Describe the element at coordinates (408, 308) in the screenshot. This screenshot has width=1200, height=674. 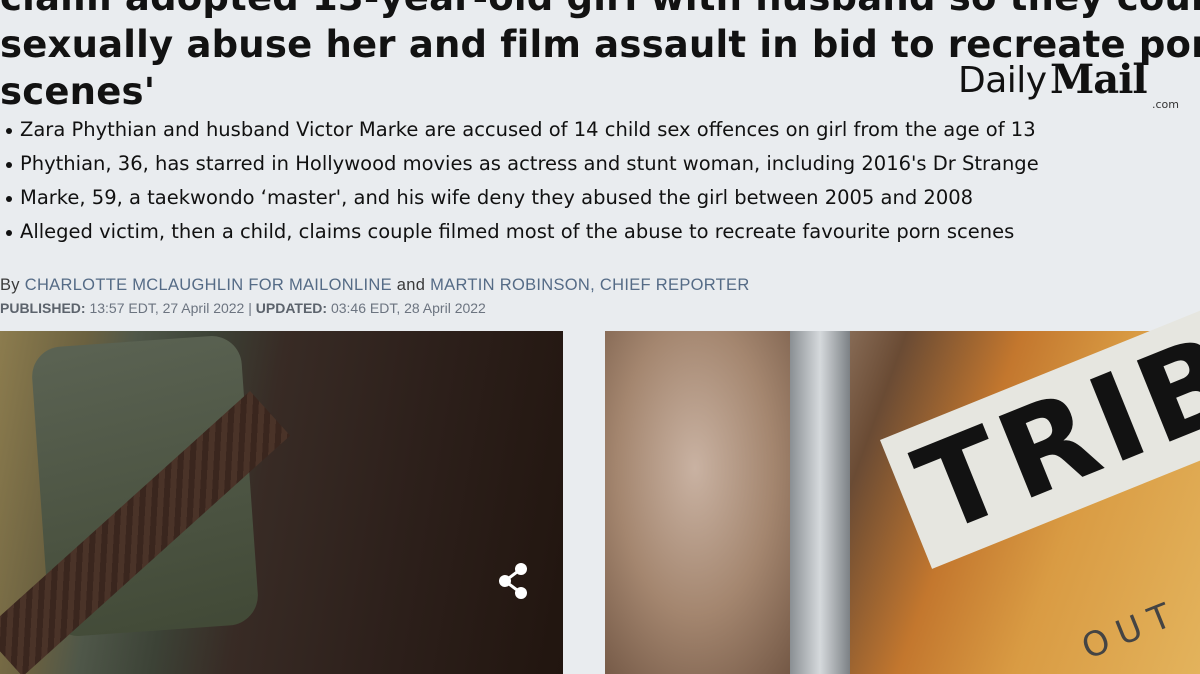
I see `updated-value: 03:46 EDT, 28 April 2022` at that location.